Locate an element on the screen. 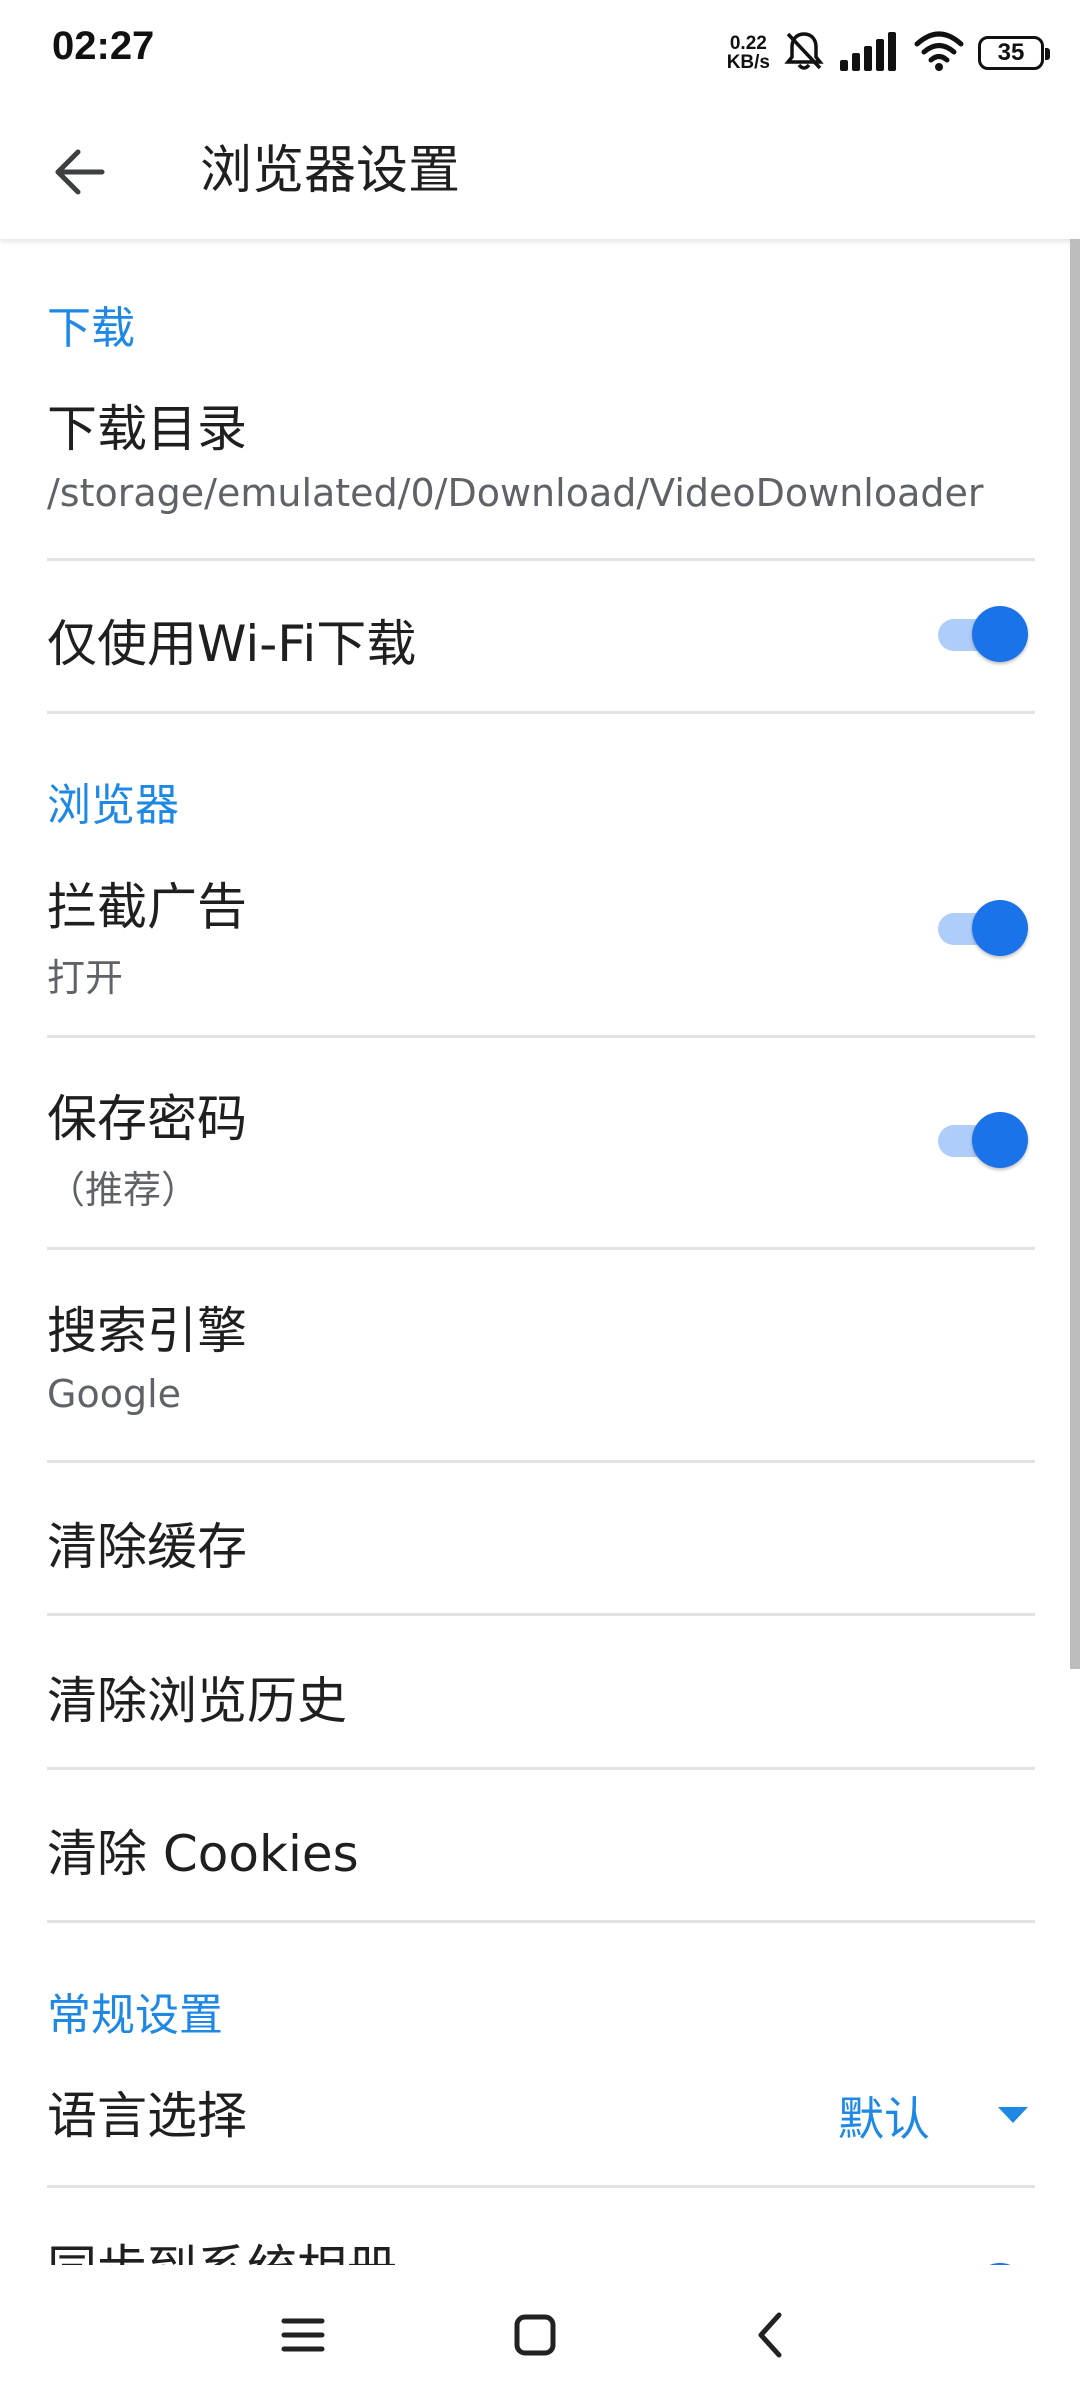  section-header-browser: 浏览器 is located at coordinates (113, 805).